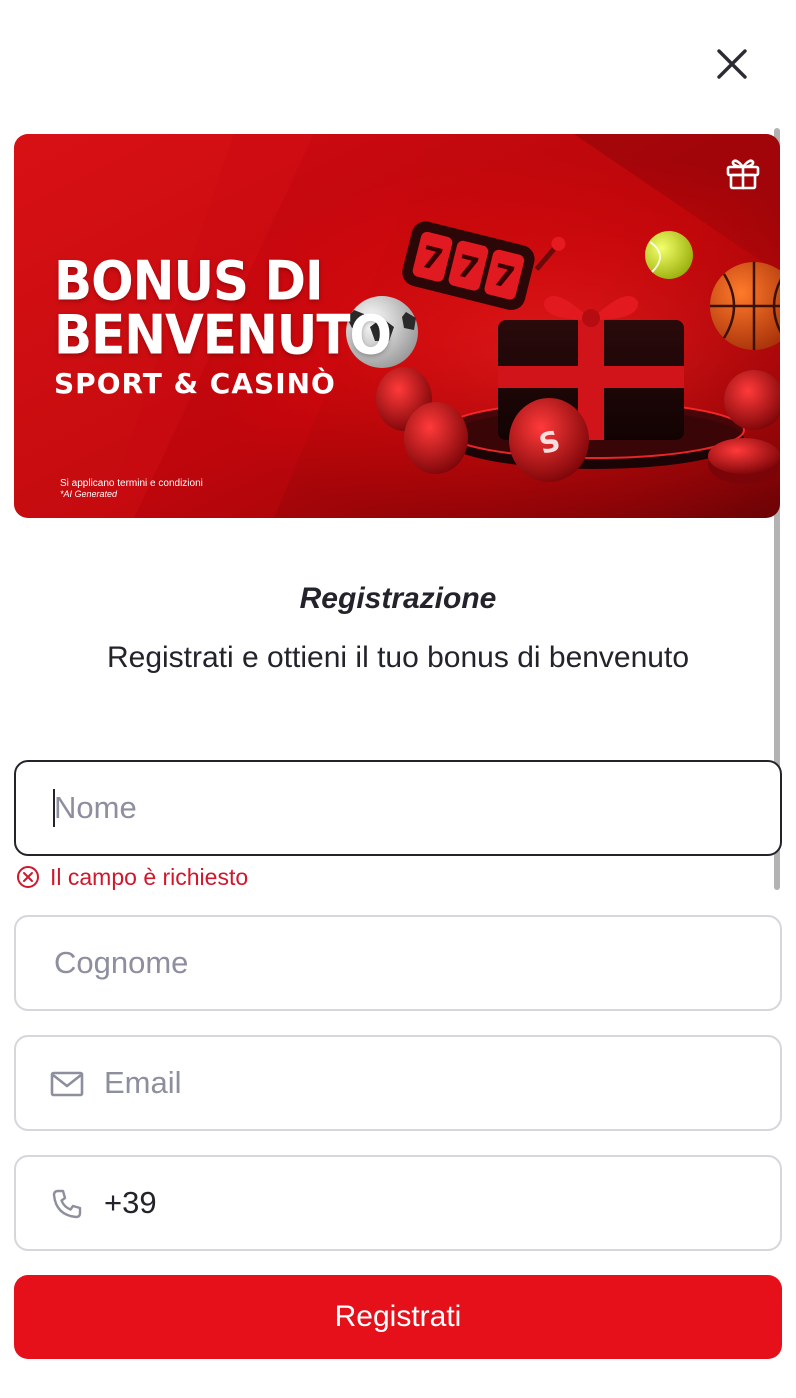 Image resolution: width=796 pixels, height=1398 pixels. I want to click on phone-field, so click(398, 1203).